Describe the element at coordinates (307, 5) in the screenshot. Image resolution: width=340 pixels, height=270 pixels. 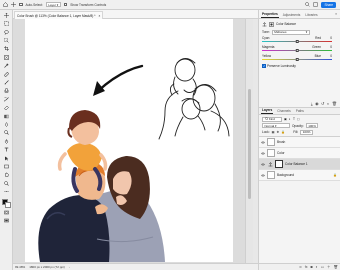
I see `search-icon` at that location.